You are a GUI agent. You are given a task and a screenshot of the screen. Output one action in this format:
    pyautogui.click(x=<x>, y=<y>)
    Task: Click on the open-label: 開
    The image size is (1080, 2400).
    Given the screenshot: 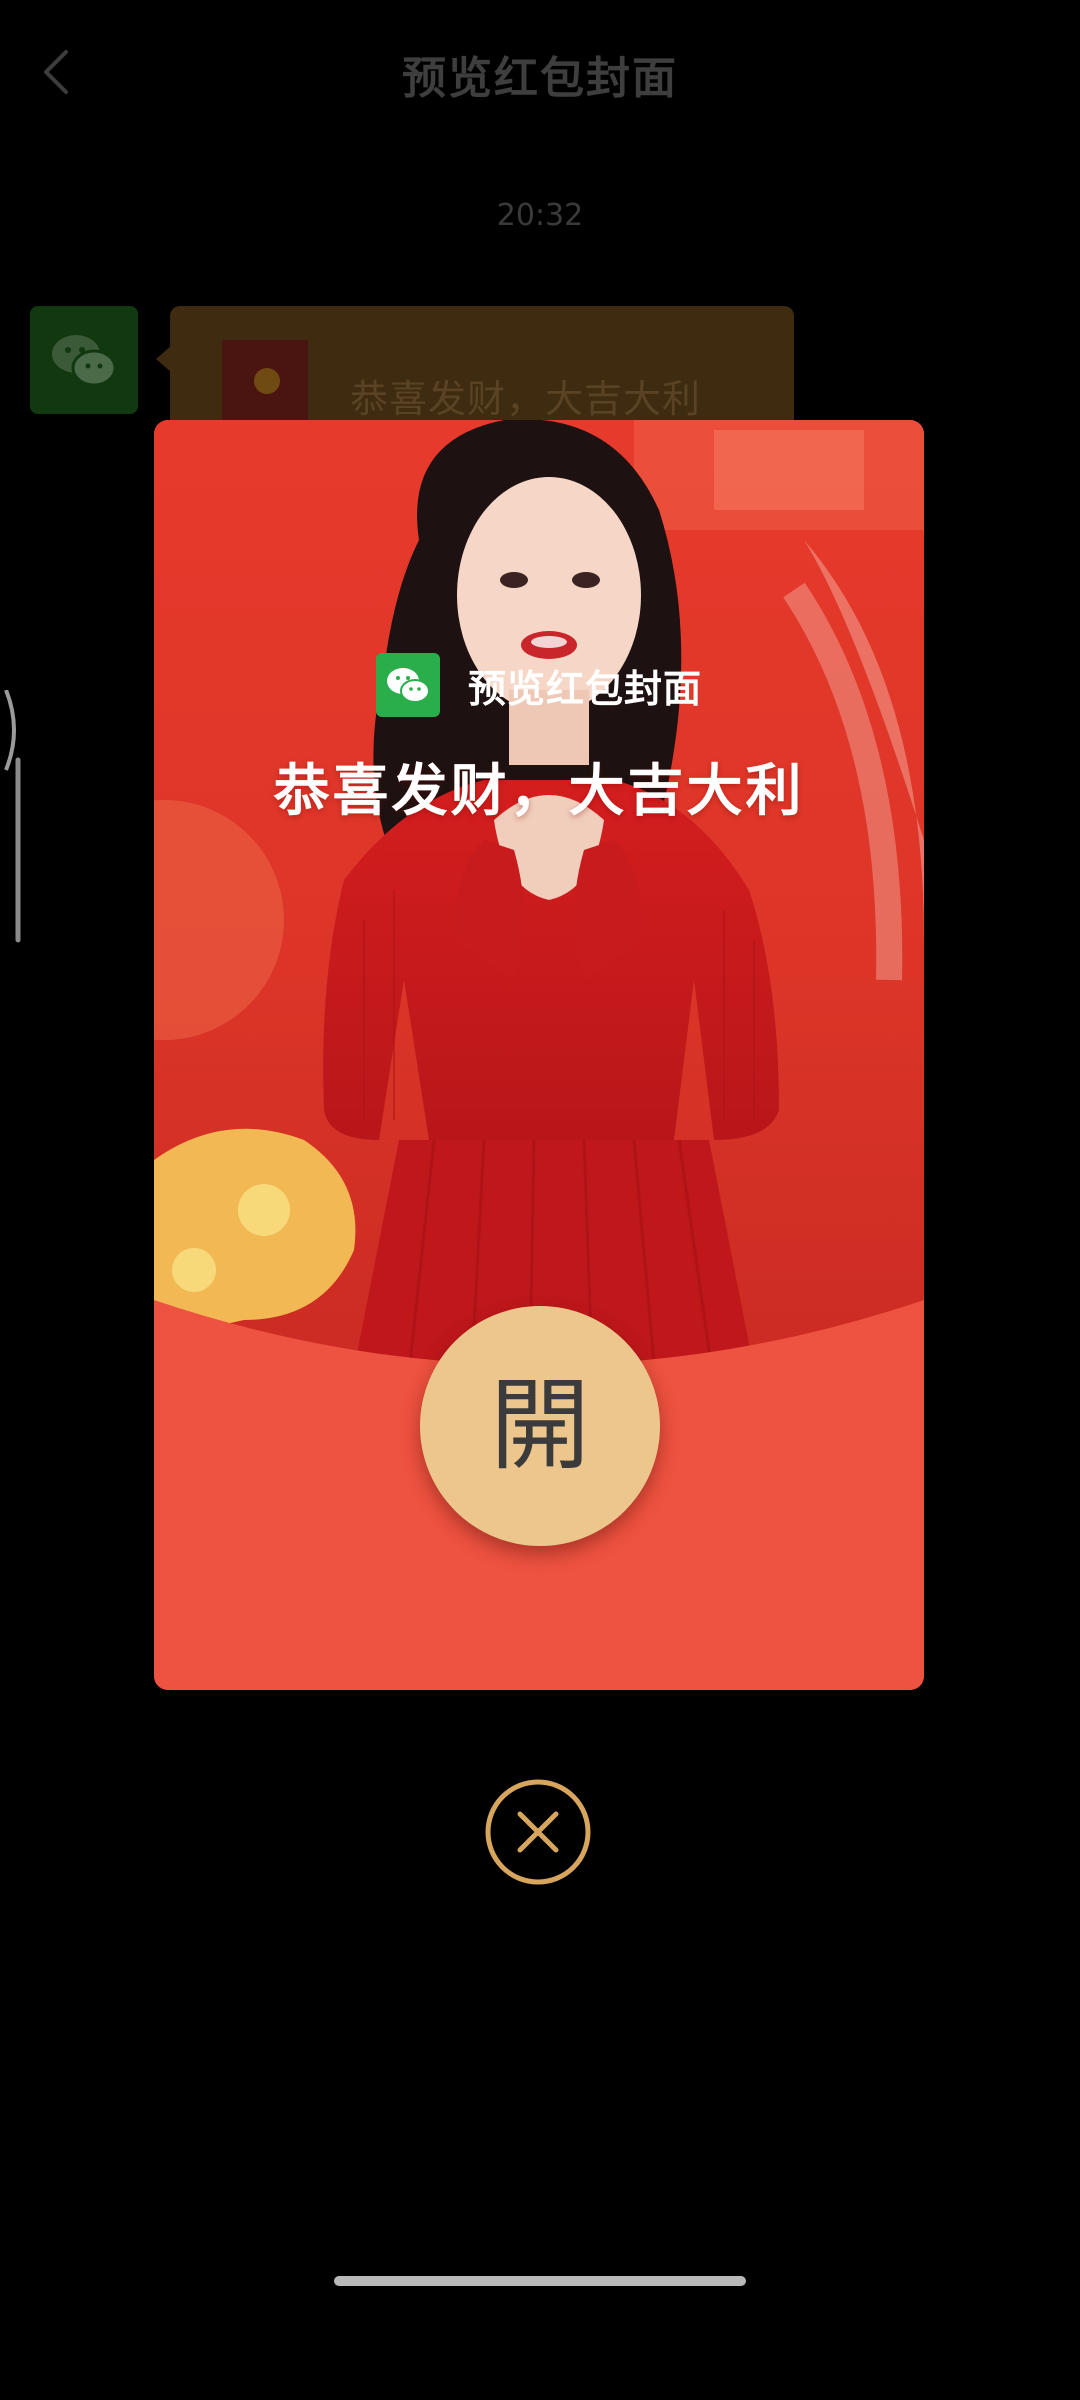 What is the action you would take?
    pyautogui.click(x=540, y=1425)
    